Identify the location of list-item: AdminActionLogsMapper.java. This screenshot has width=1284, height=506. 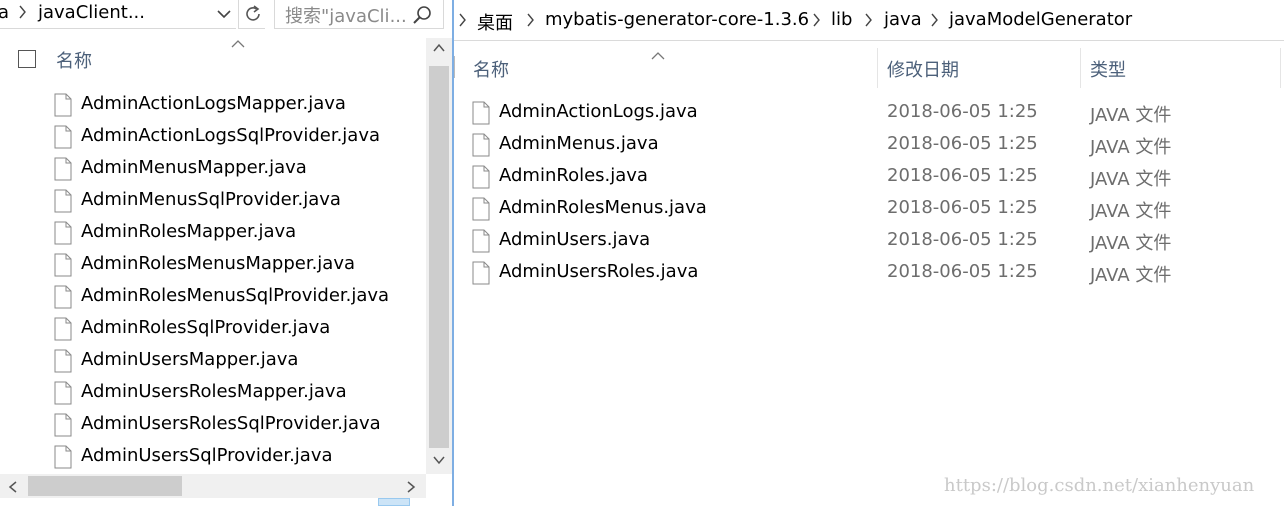
(213, 106).